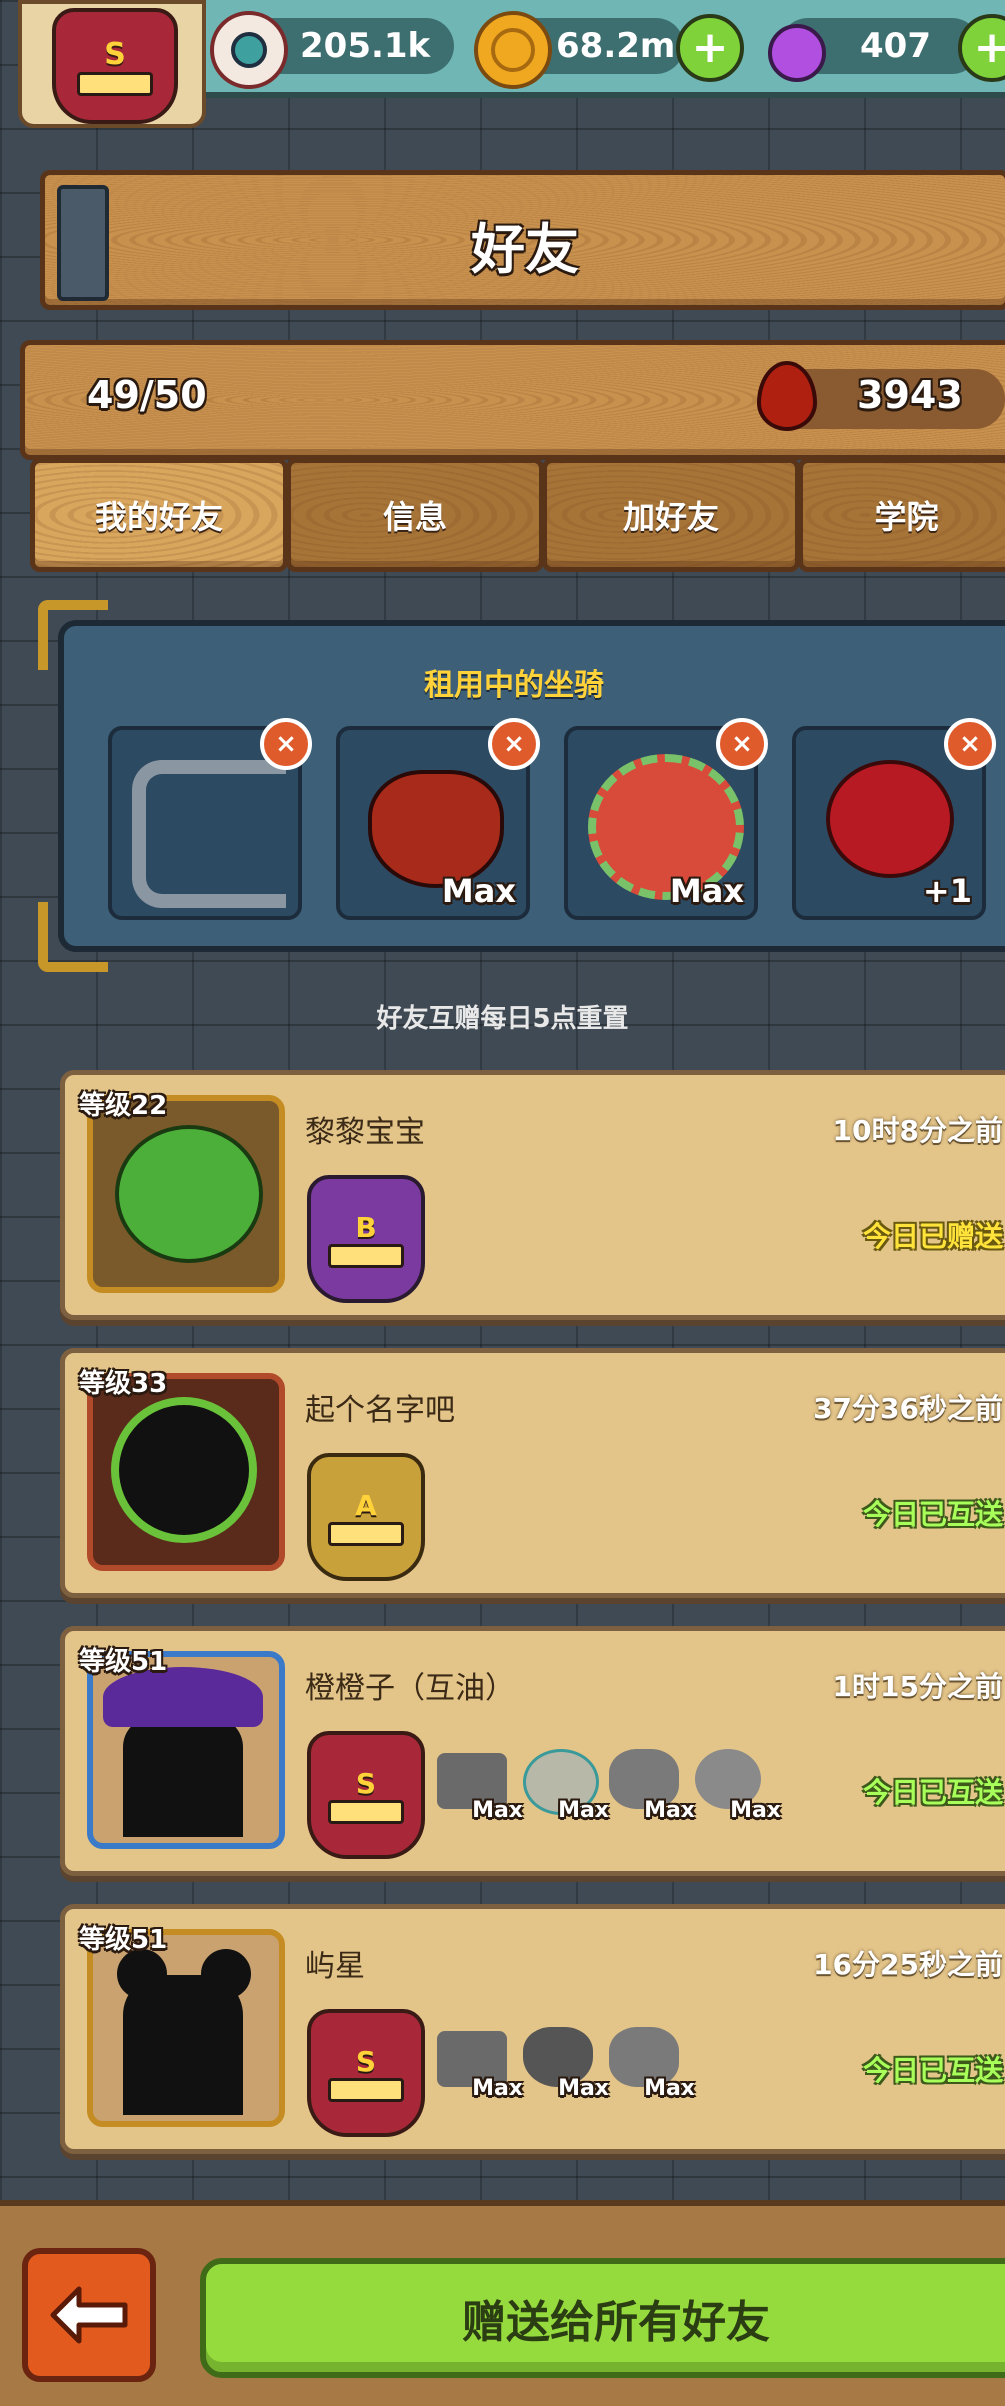 This screenshot has height=2406, width=1005. Describe the element at coordinates (947, 891) in the screenshot. I see `mount-4-count-label: +1` at that location.